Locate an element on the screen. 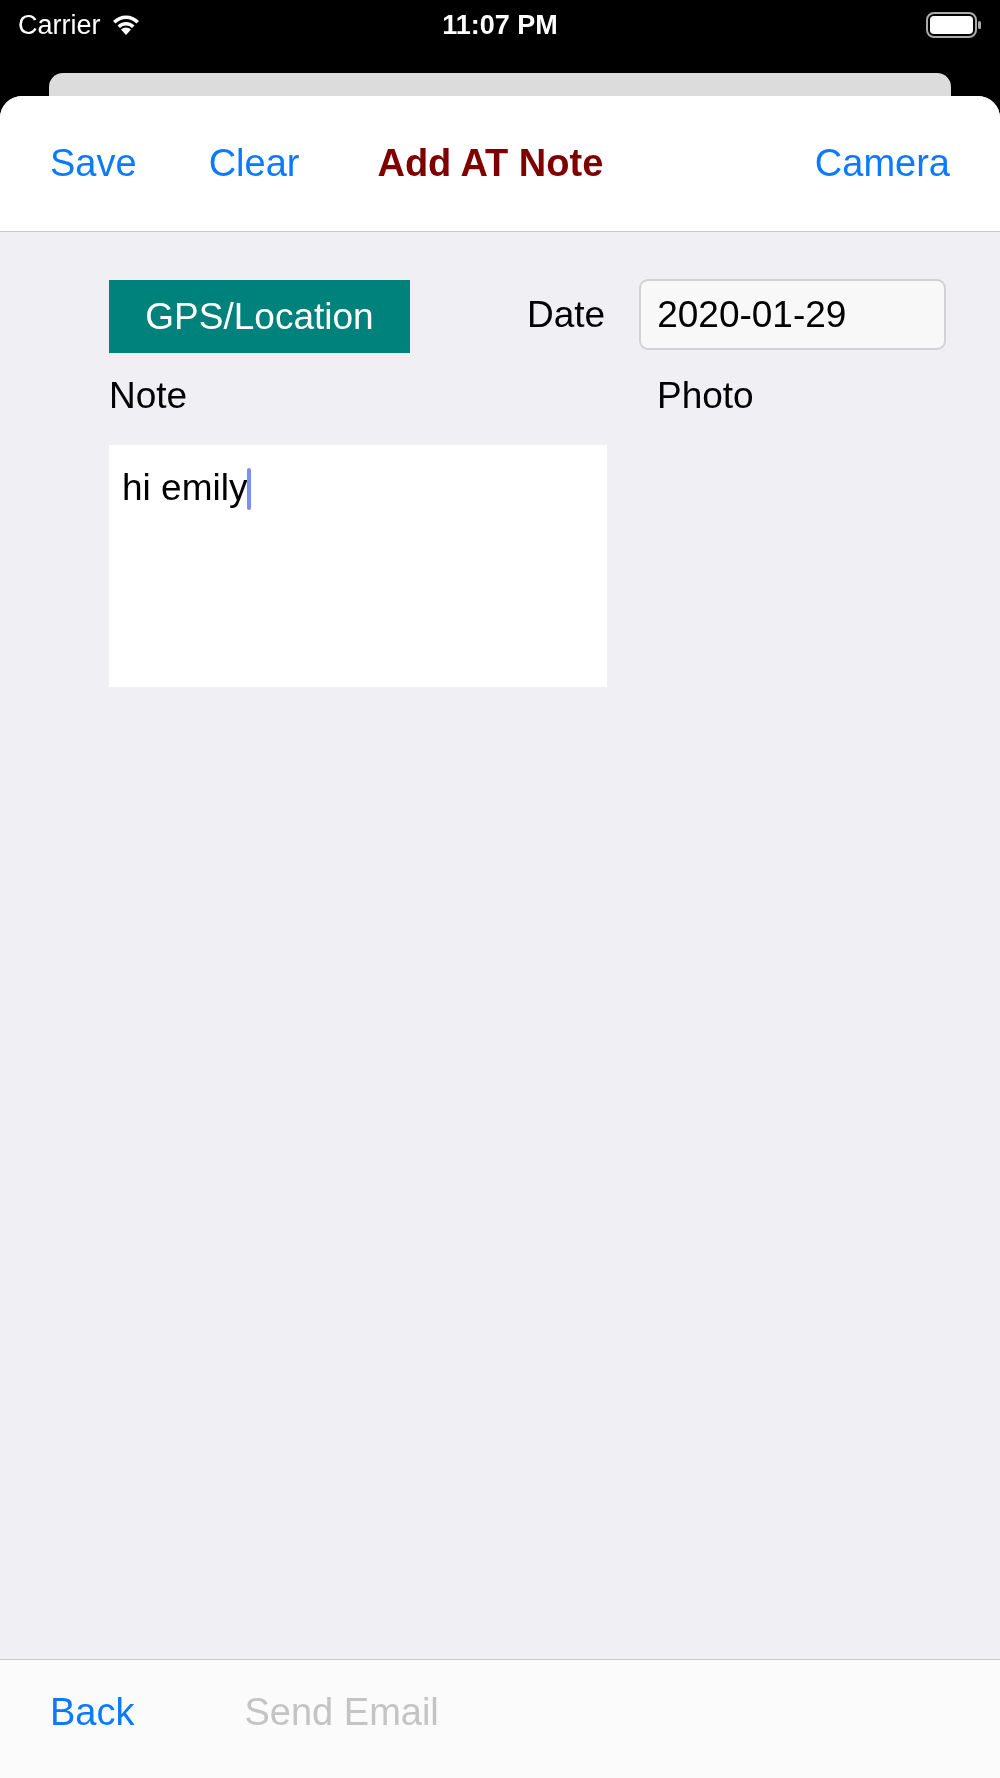 The width and height of the screenshot is (1000, 1778). note-label: Note is located at coordinates (148, 395).